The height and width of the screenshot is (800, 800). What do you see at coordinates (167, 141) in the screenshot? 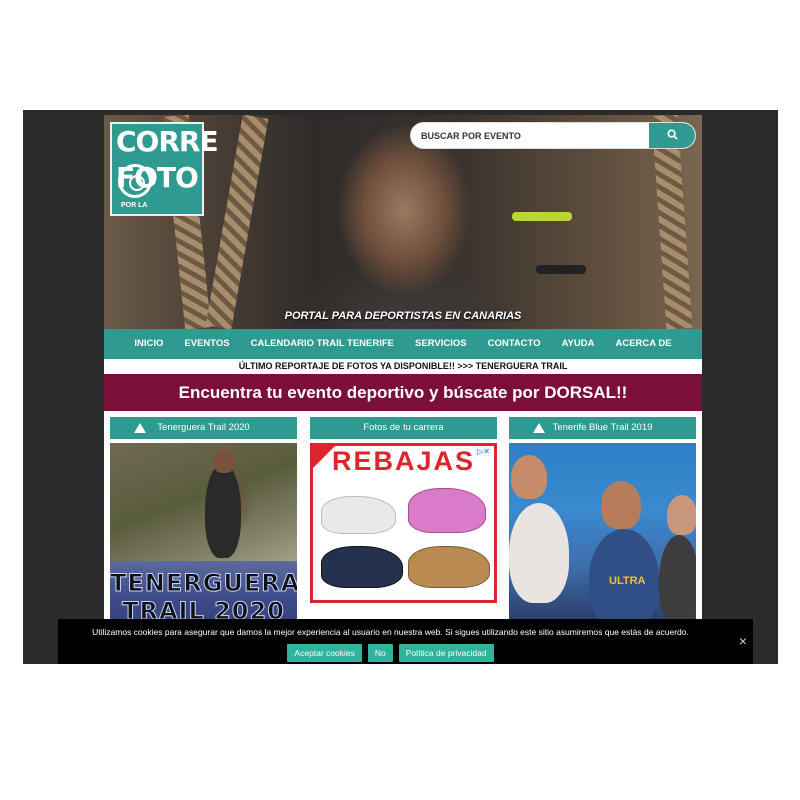
I see `logo-text-top: CORRE` at bounding box center [167, 141].